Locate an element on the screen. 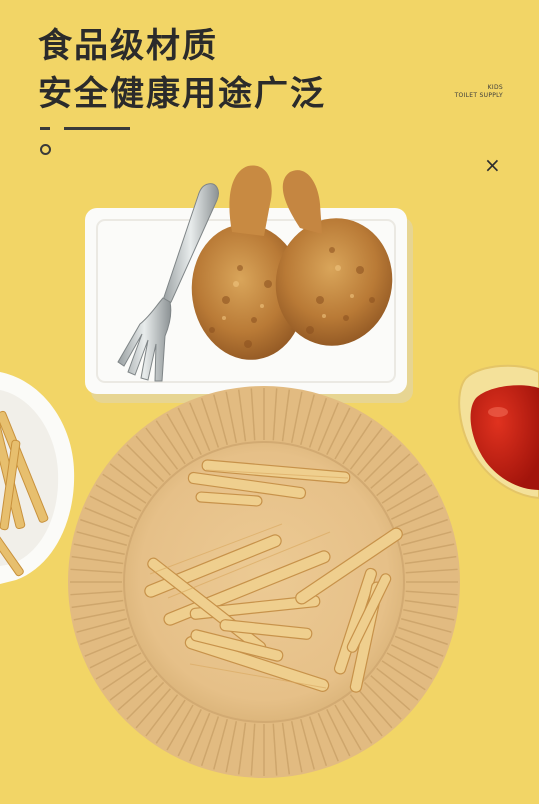 The height and width of the screenshot is (804, 539). ketchup-dish is located at coordinates (498, 432).